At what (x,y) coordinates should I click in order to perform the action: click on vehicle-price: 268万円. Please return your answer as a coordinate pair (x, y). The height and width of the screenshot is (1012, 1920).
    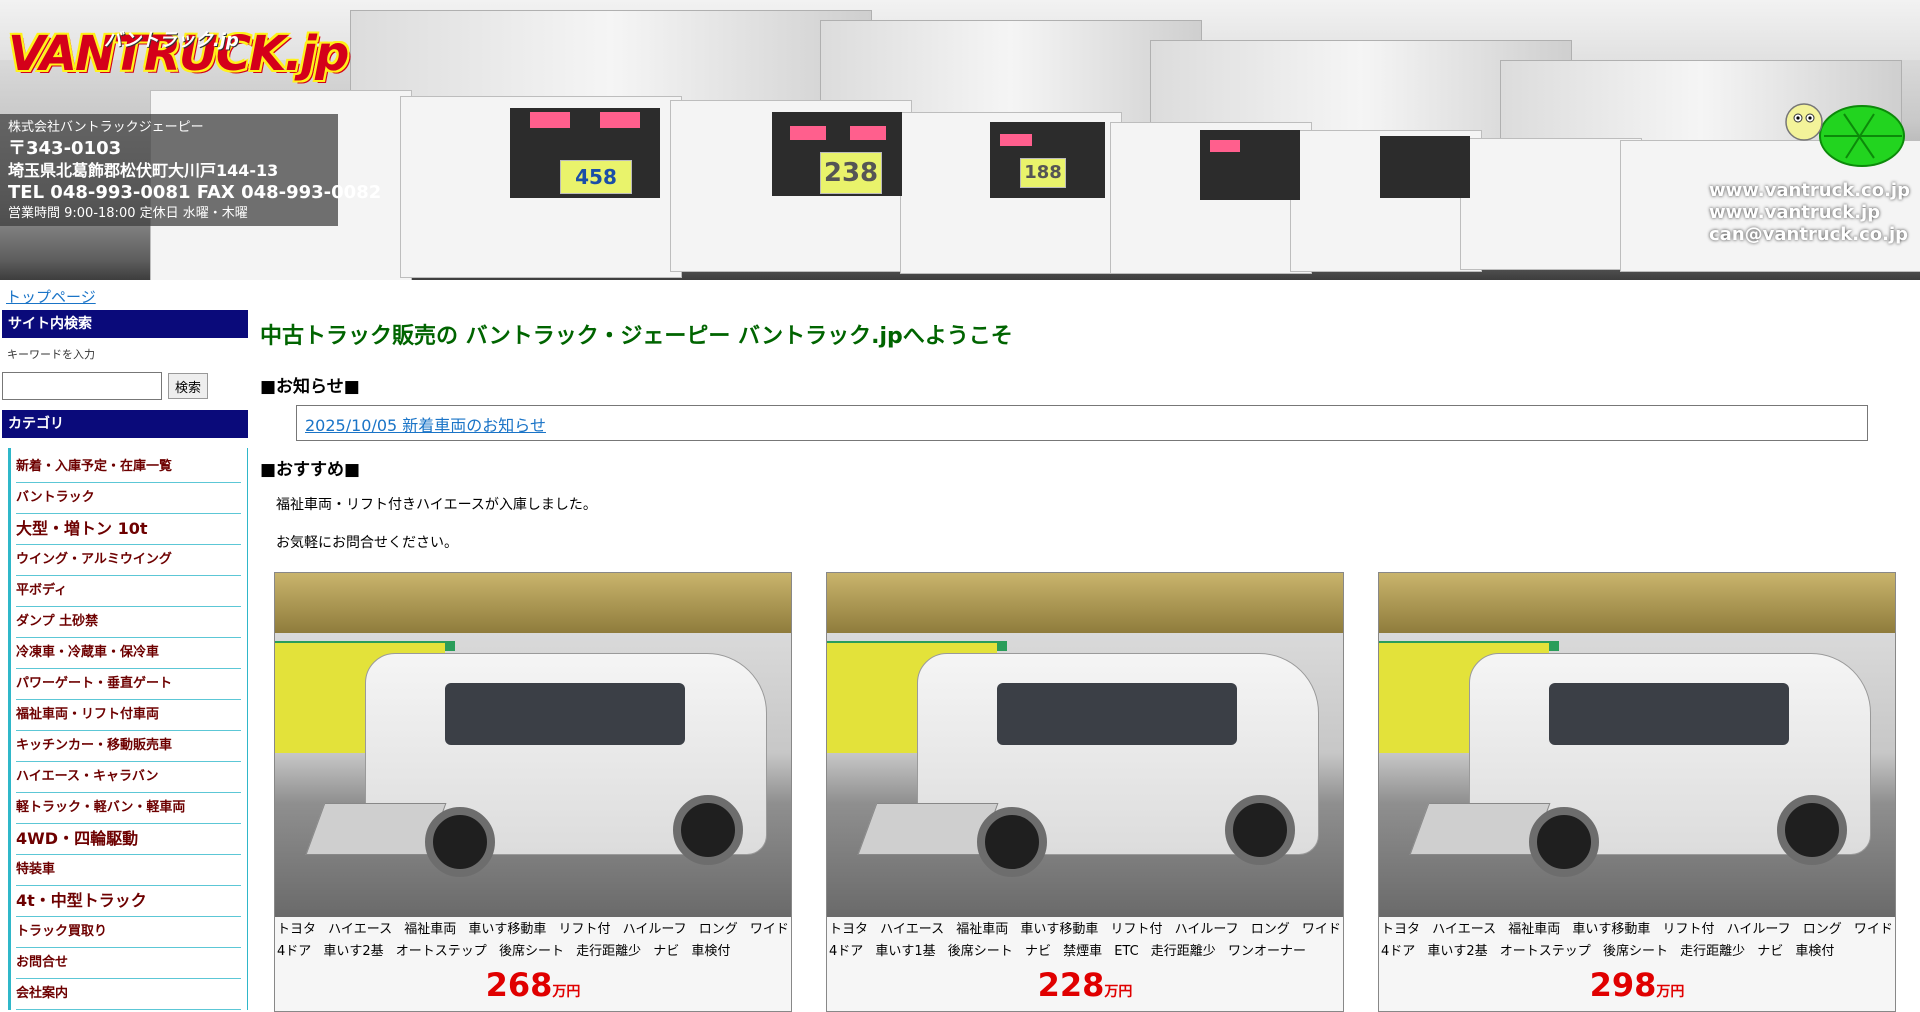
    Looking at the image, I should click on (533, 988).